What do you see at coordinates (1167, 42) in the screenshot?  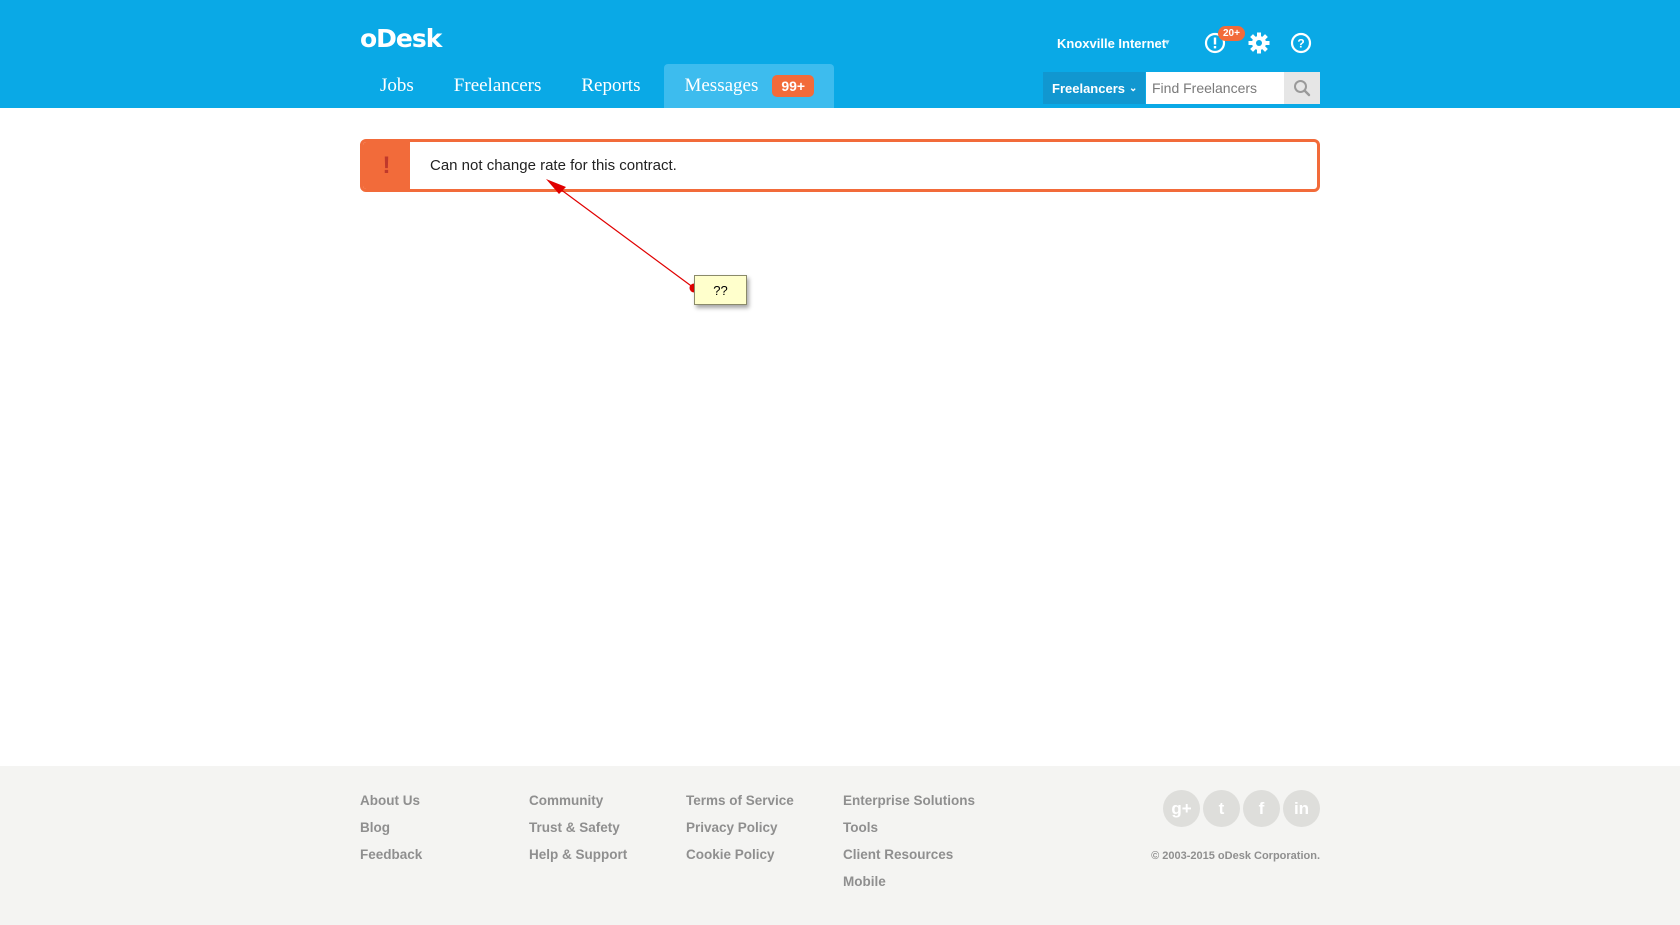 I see `caret-down-icon: ▾` at bounding box center [1167, 42].